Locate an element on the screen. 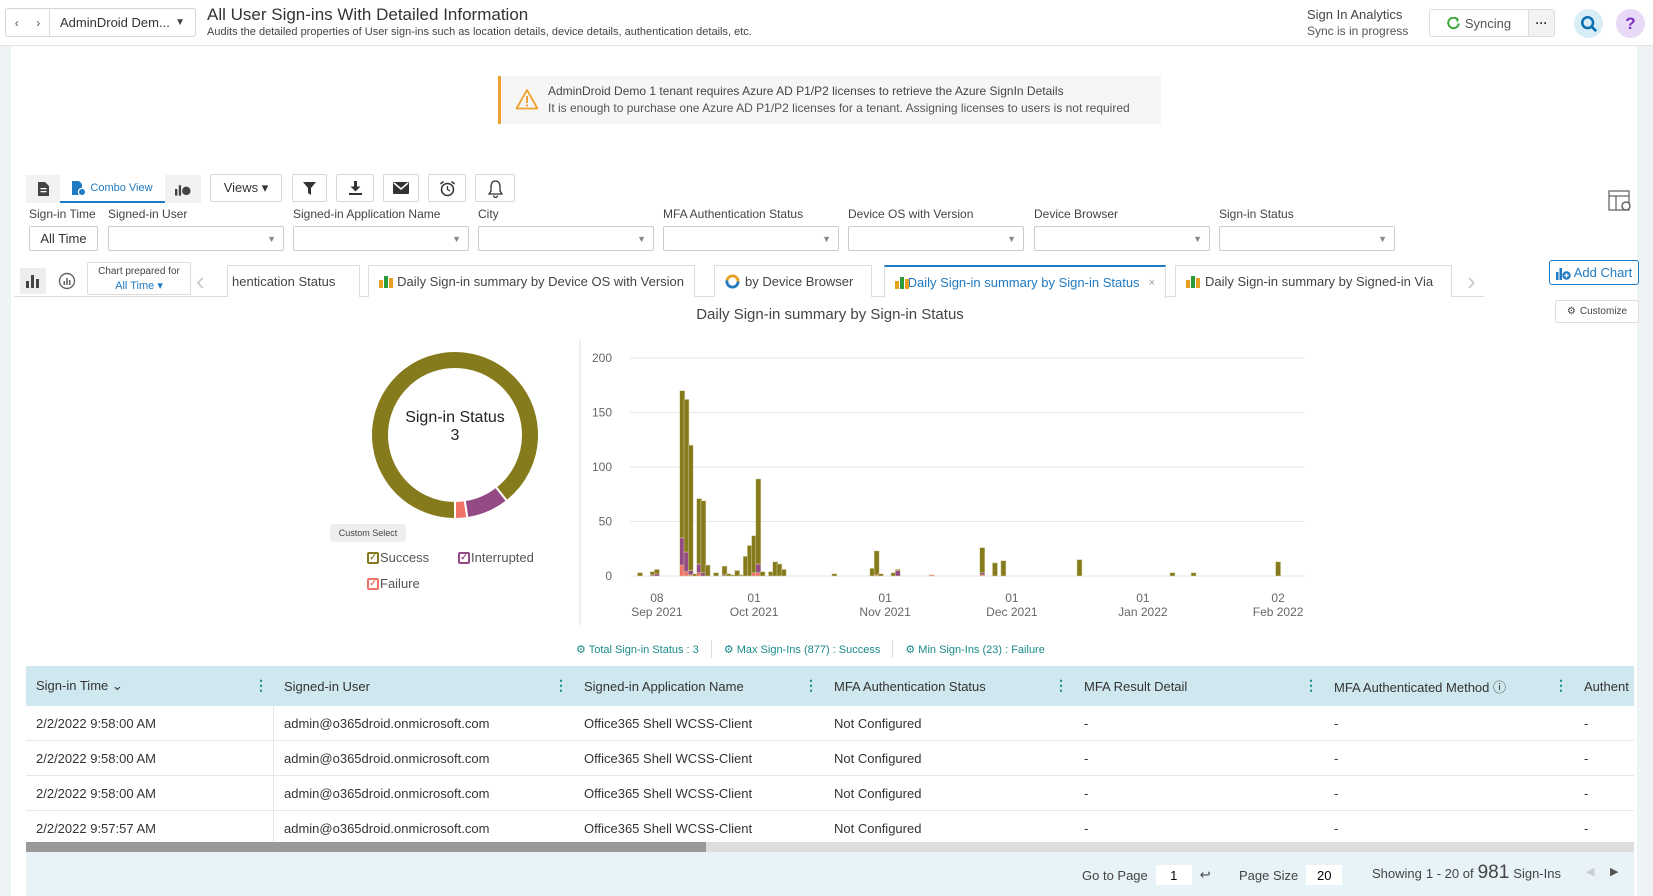 The height and width of the screenshot is (896, 1653). chart-tab: hentication Status is located at coordinates (293, 281).